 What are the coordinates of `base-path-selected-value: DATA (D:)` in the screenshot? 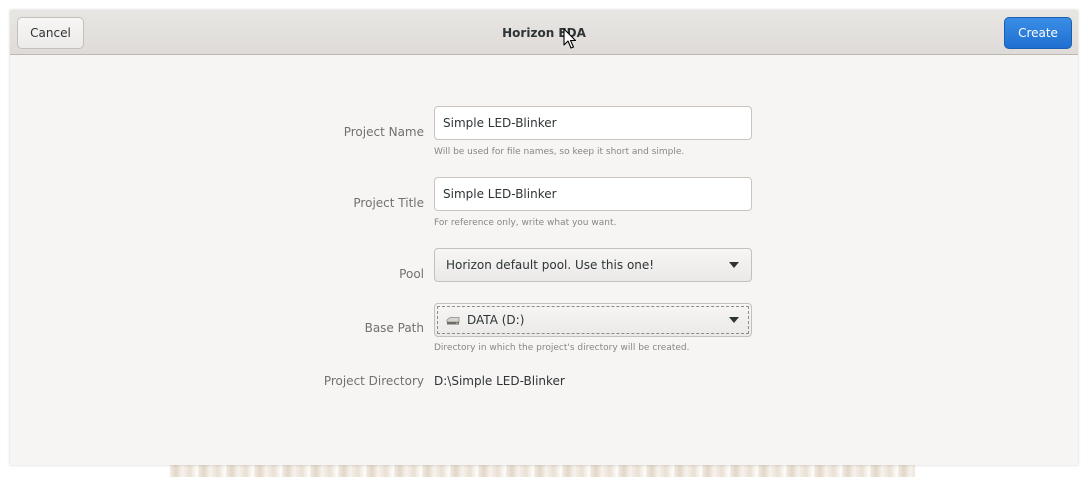 It's located at (496, 320).